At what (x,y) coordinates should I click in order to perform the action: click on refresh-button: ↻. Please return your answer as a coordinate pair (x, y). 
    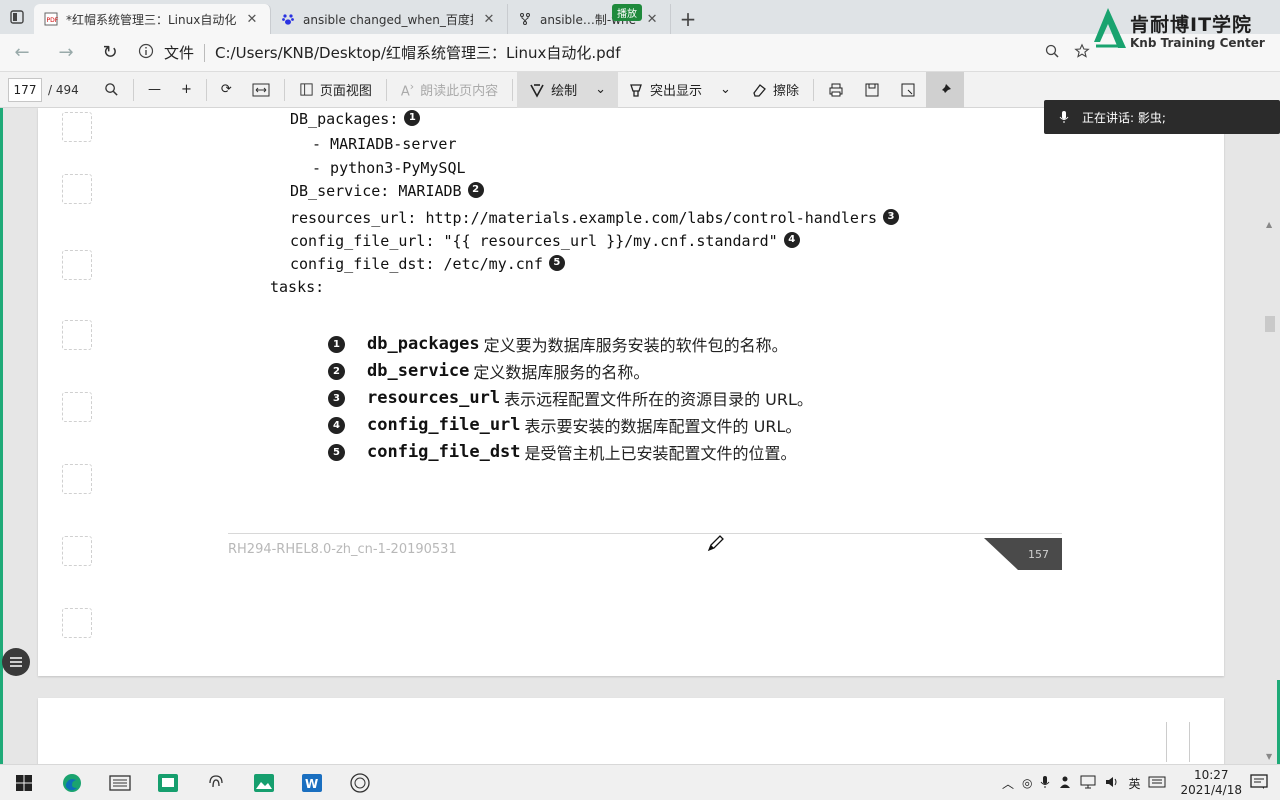
    Looking at the image, I should click on (110, 53).